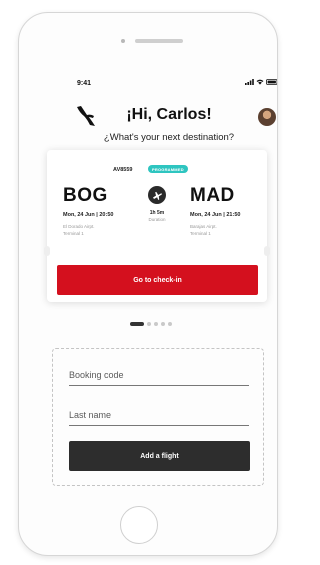  I want to click on duration-label: Duration, so click(157, 219).